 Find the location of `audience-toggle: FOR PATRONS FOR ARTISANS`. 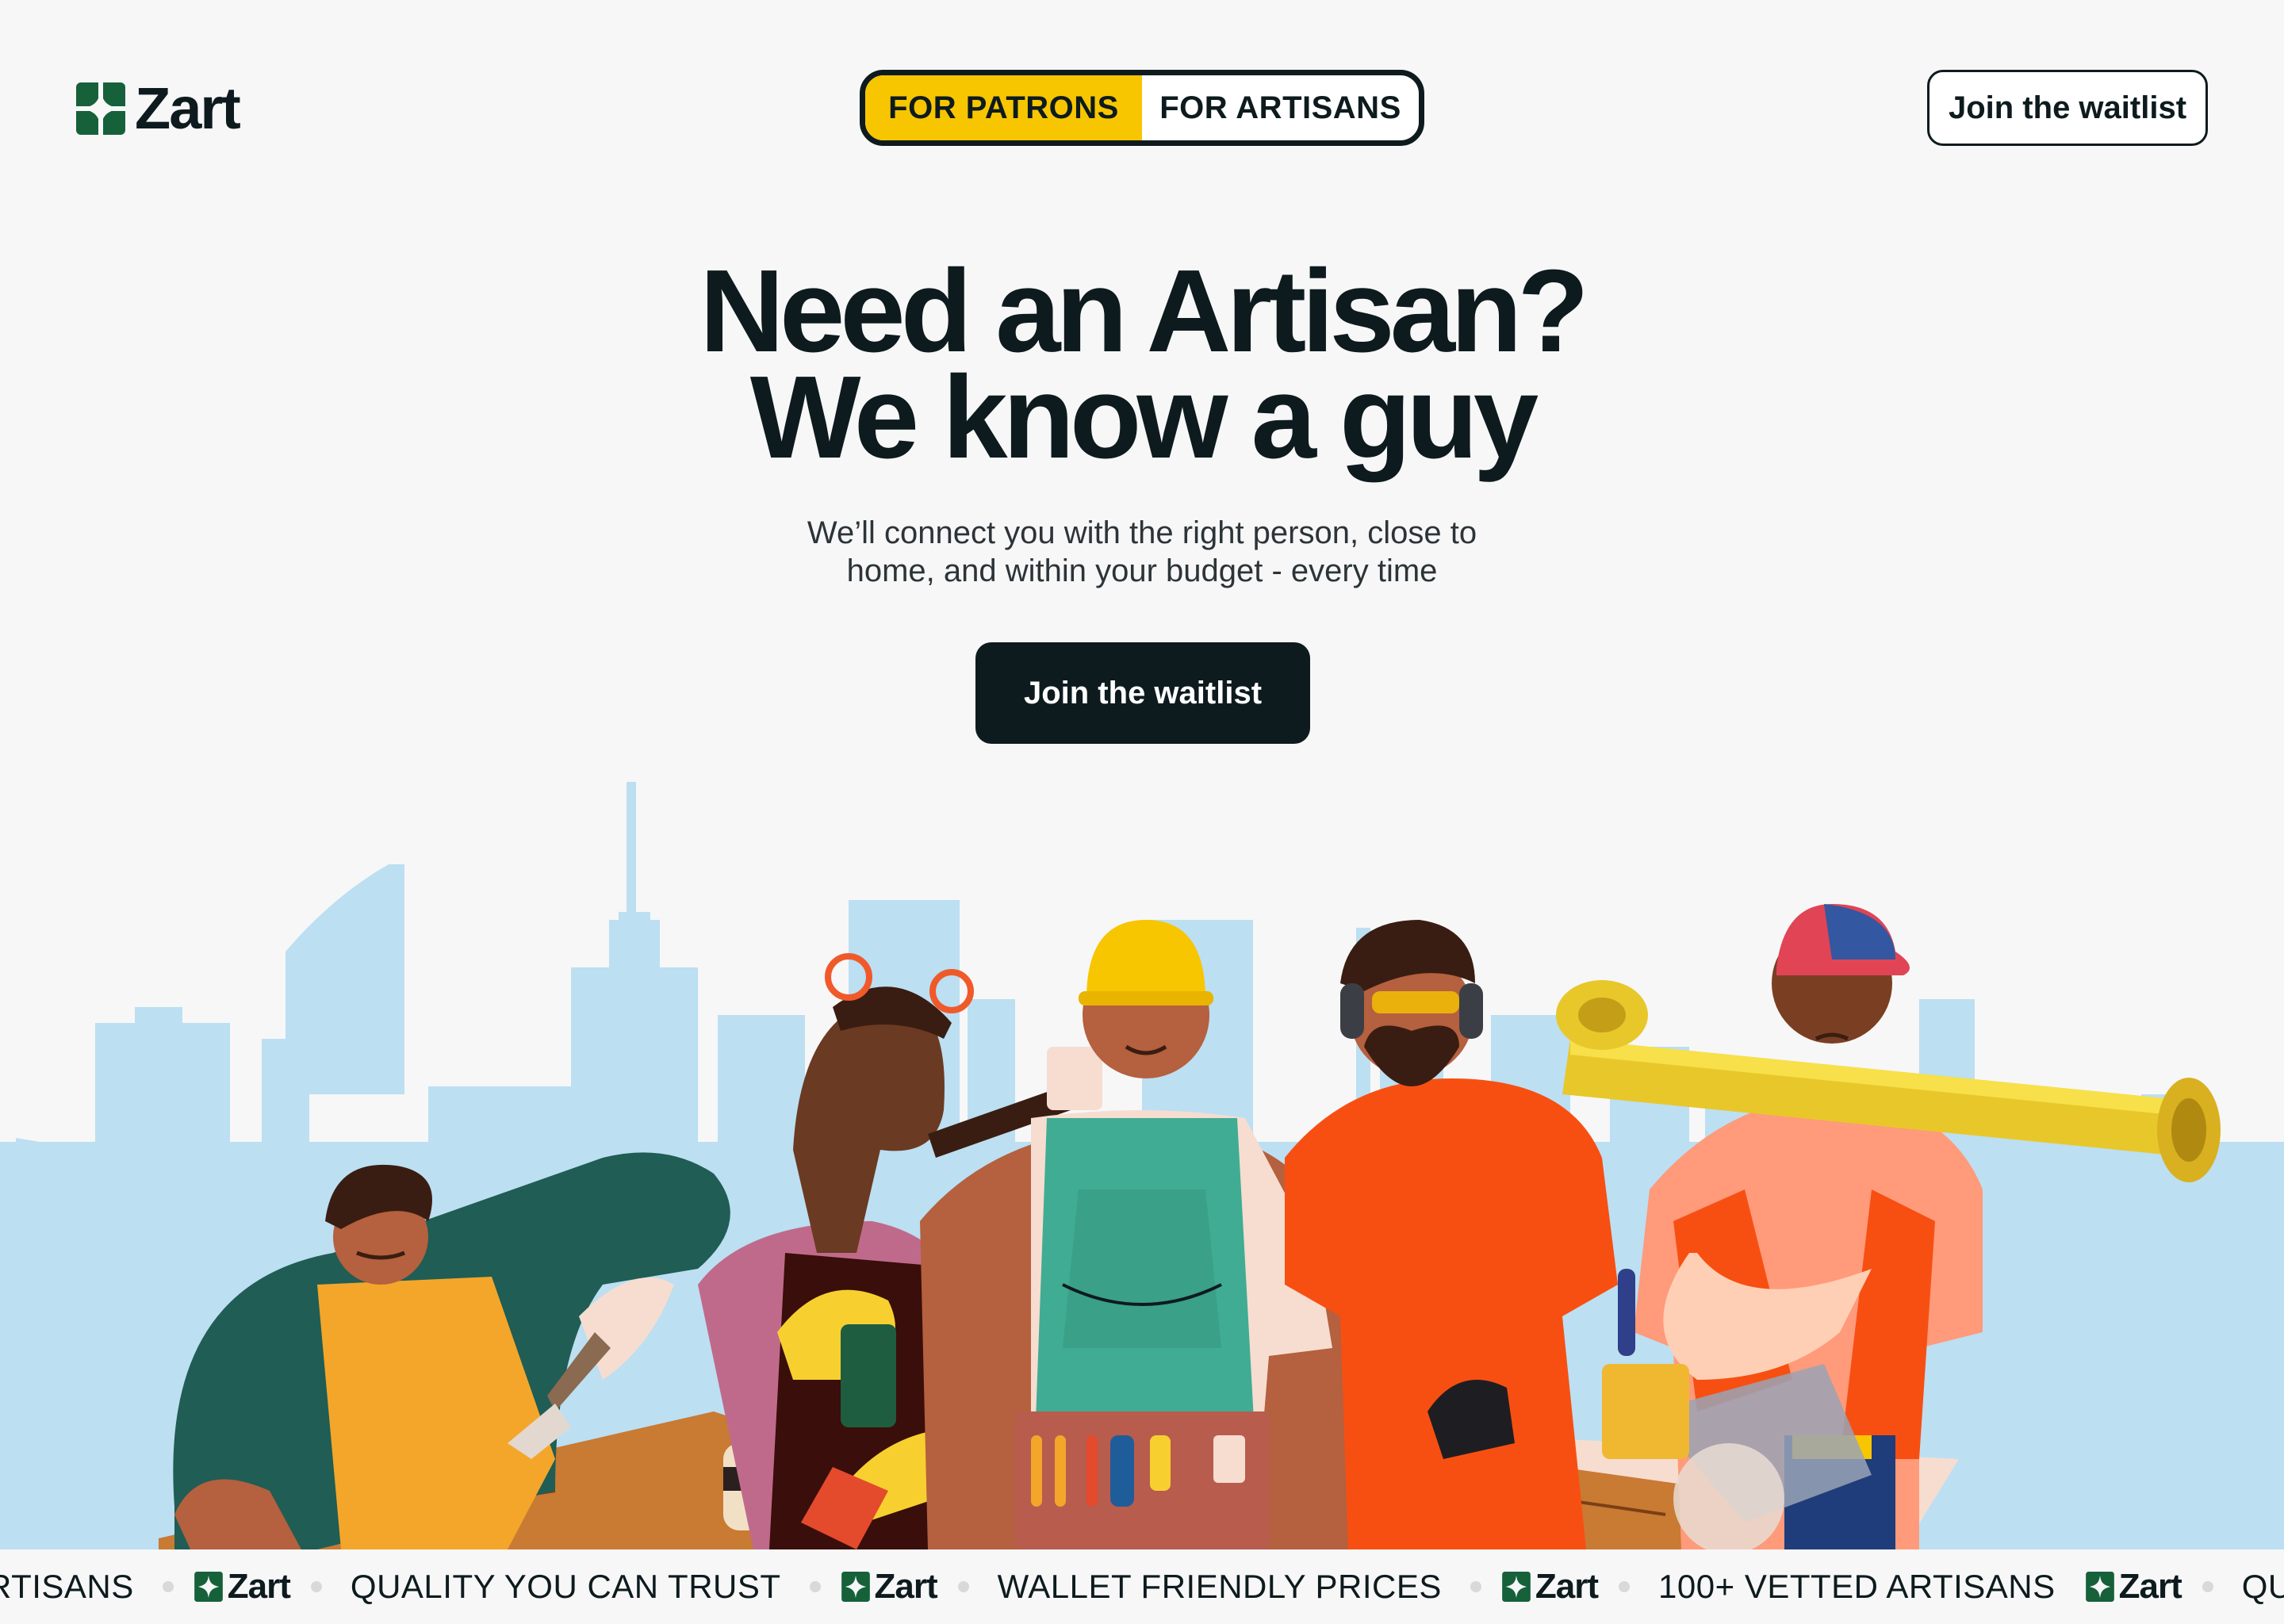

audience-toggle: FOR PATRONS FOR ARTISANS is located at coordinates (1142, 108).